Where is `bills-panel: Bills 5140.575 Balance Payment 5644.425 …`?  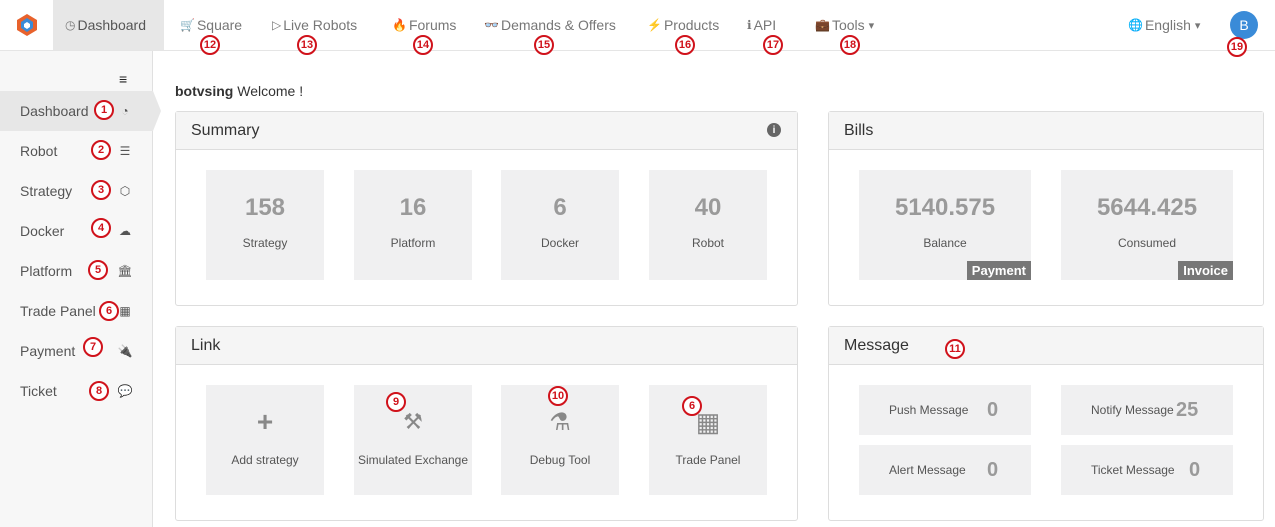
bills-panel: Bills 5140.575 Balance Payment 5644.425 … is located at coordinates (1046, 208).